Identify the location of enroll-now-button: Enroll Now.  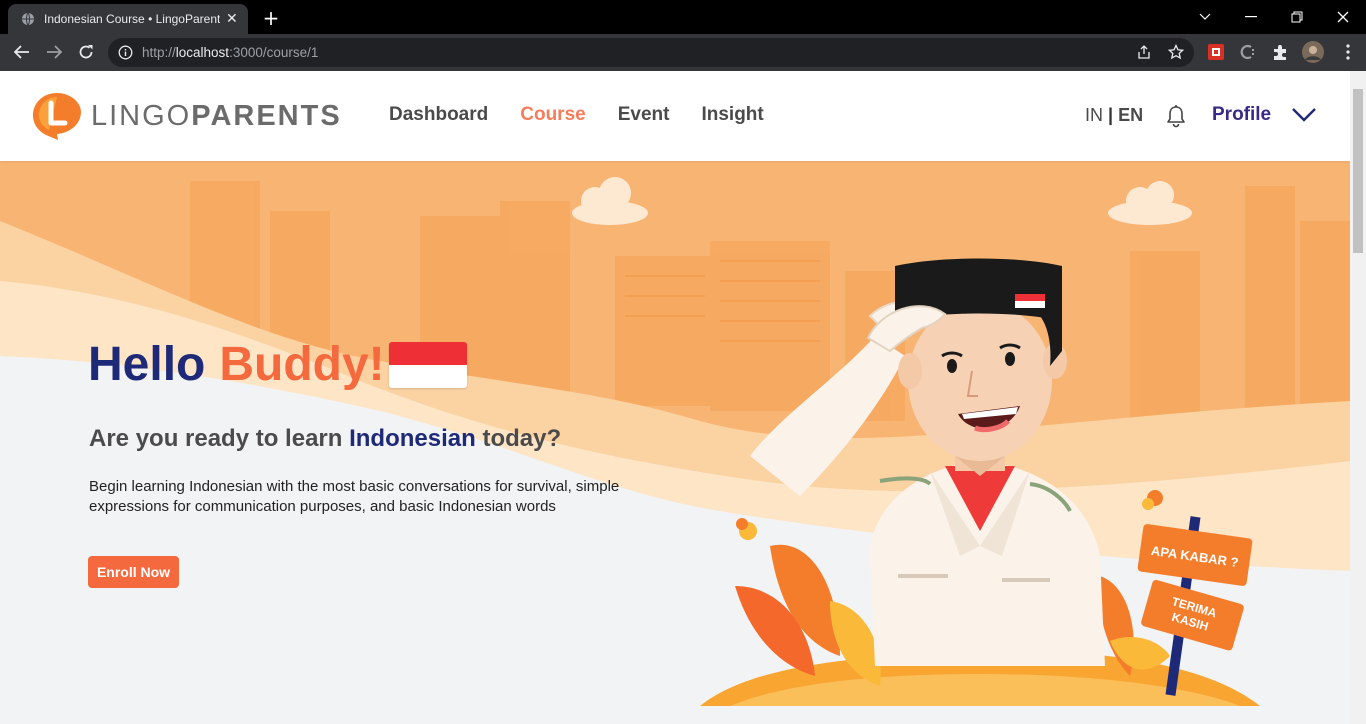
(133, 572).